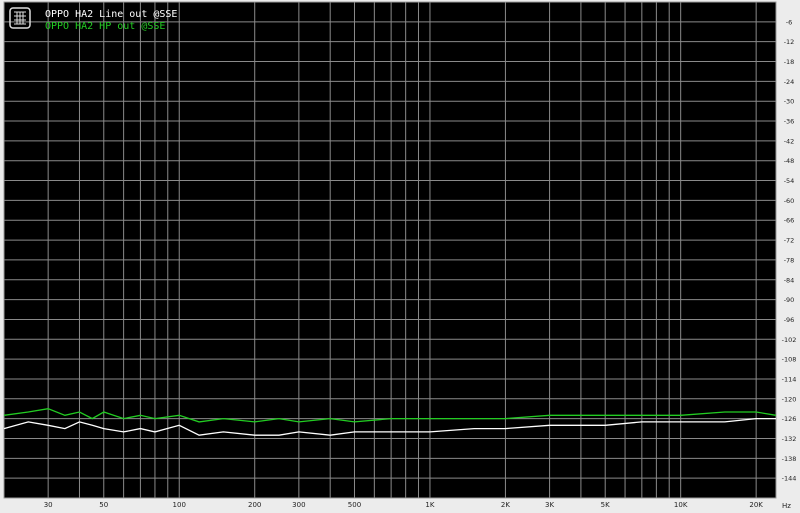 The width and height of the screenshot is (800, 513). I want to click on x-unit-label: Hz, so click(786, 506).